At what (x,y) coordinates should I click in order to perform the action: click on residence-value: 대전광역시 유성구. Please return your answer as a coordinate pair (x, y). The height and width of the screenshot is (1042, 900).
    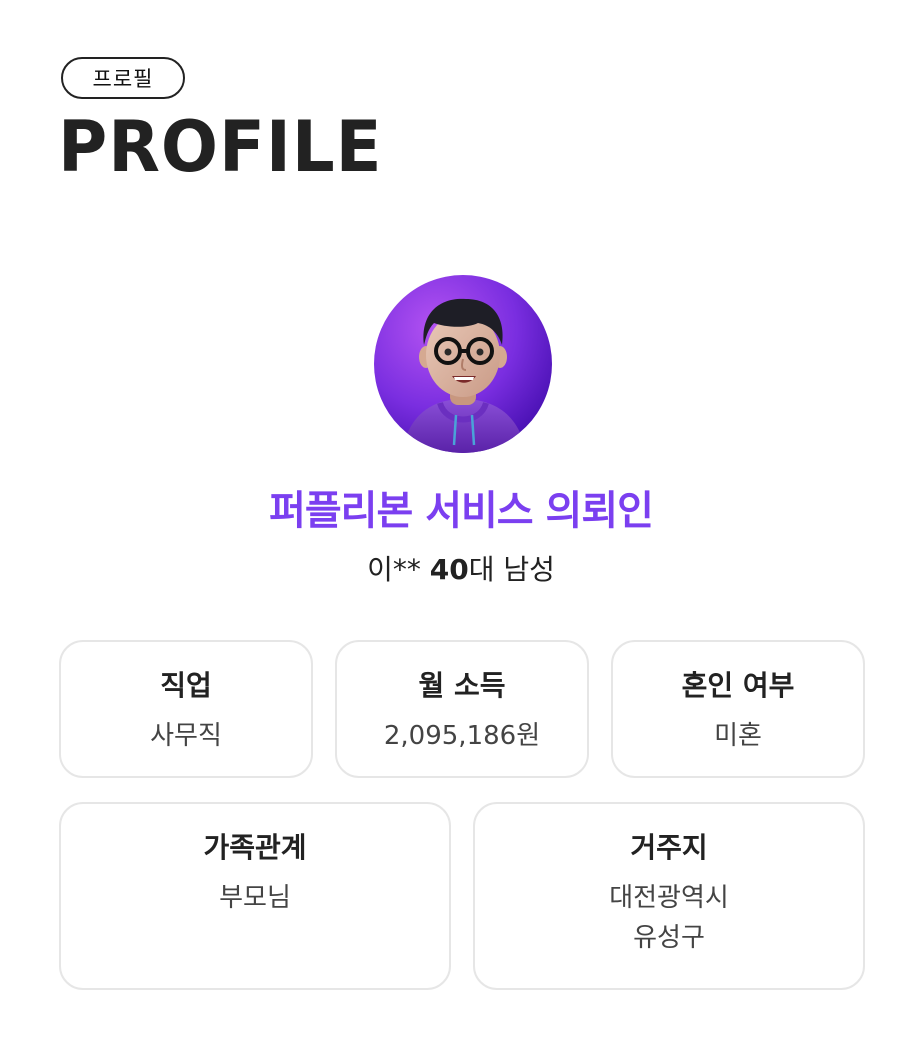
    Looking at the image, I should click on (669, 918).